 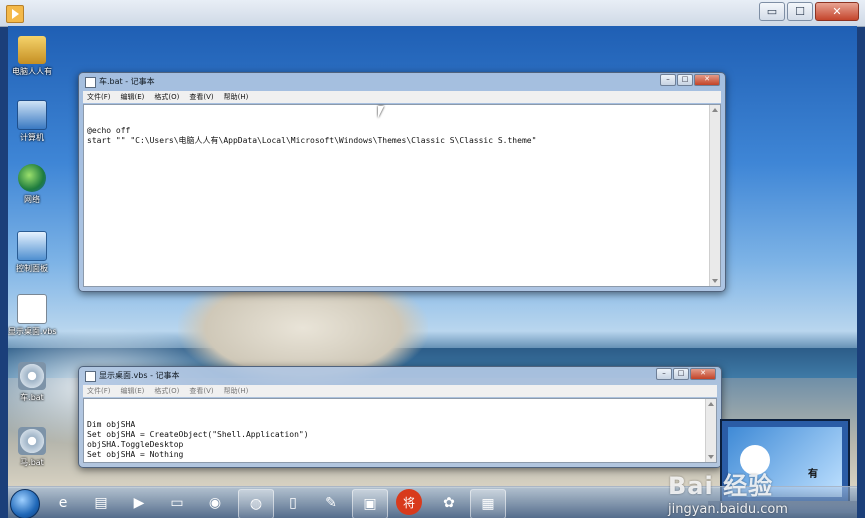 I want to click on explorer-icon: ▤, so click(x=101, y=503).